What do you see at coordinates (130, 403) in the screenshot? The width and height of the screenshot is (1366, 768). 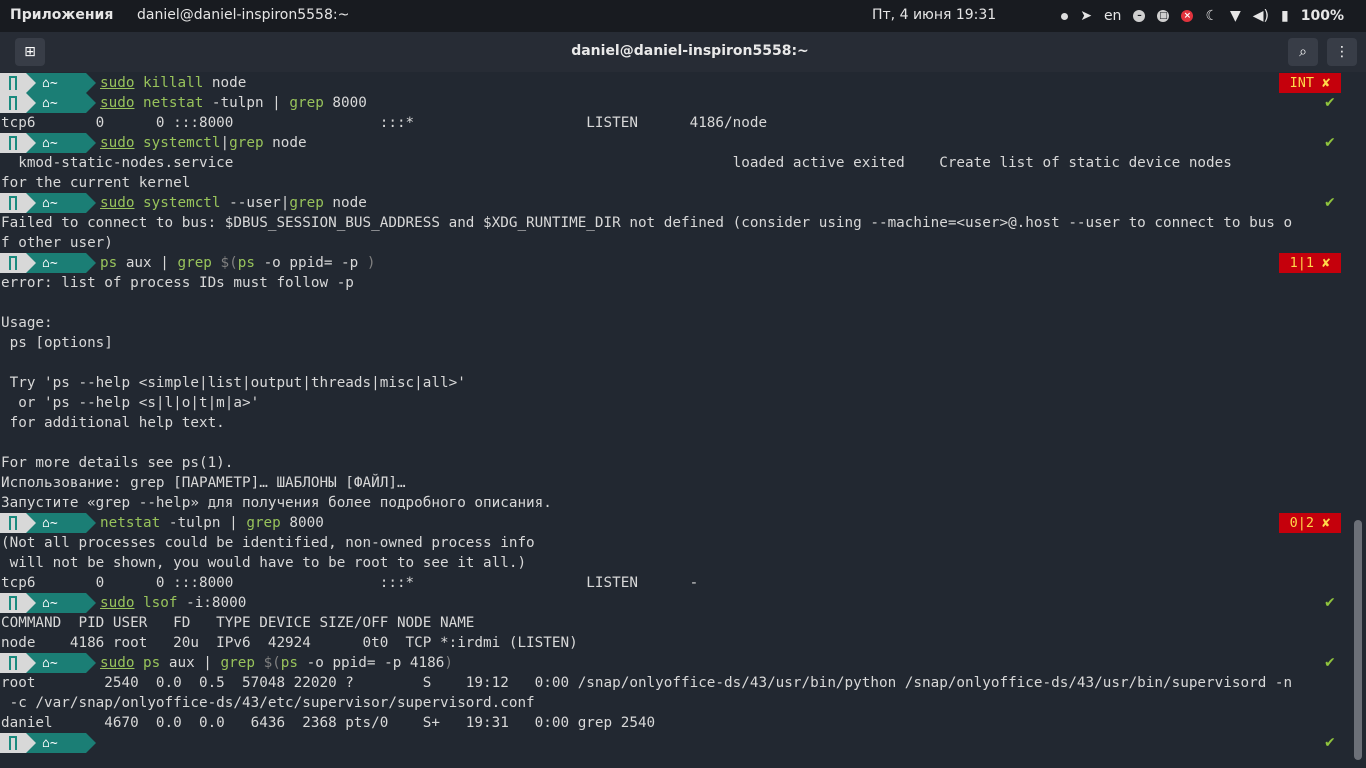 I see `output-line: or 'ps --help <s|l|o|t|m|a>'` at bounding box center [130, 403].